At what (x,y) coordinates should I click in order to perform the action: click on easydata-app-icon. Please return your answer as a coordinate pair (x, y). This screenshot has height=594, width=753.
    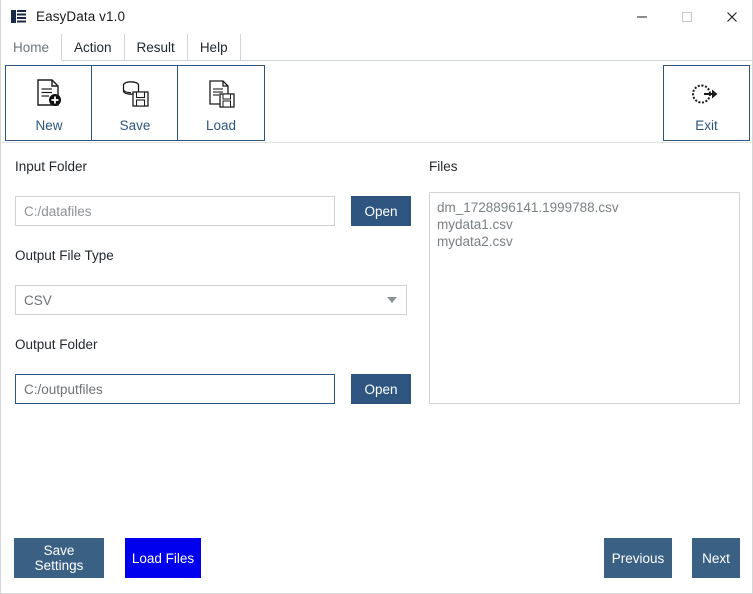
    Looking at the image, I should click on (18, 16).